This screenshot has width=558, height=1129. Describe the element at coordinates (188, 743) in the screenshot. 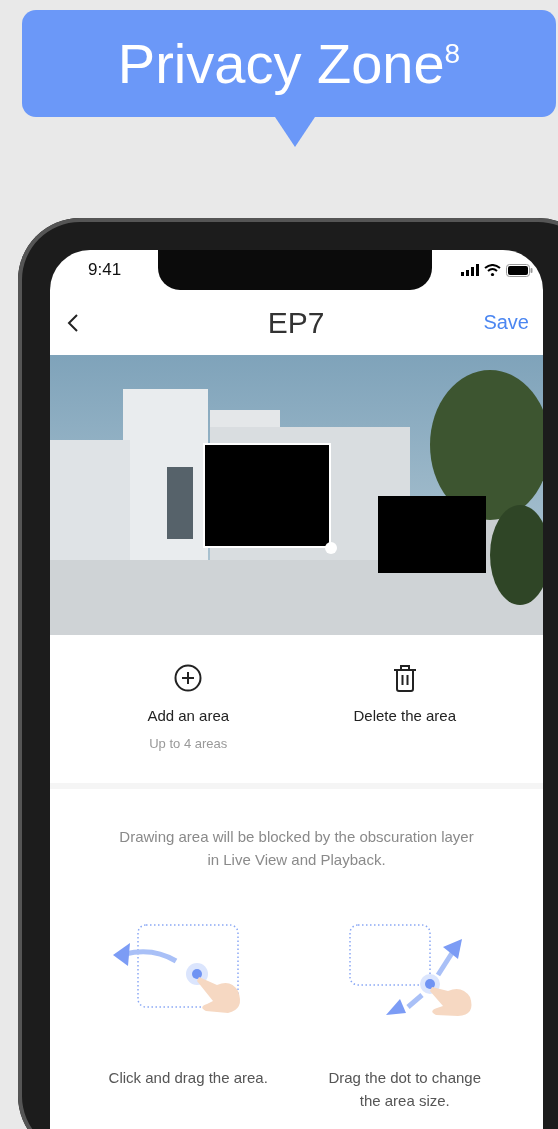

I see `action-hint: Up to 4 areas` at that location.